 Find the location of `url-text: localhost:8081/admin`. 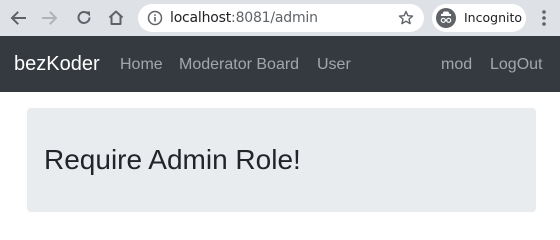

url-text: localhost:8081/admin is located at coordinates (244, 18).